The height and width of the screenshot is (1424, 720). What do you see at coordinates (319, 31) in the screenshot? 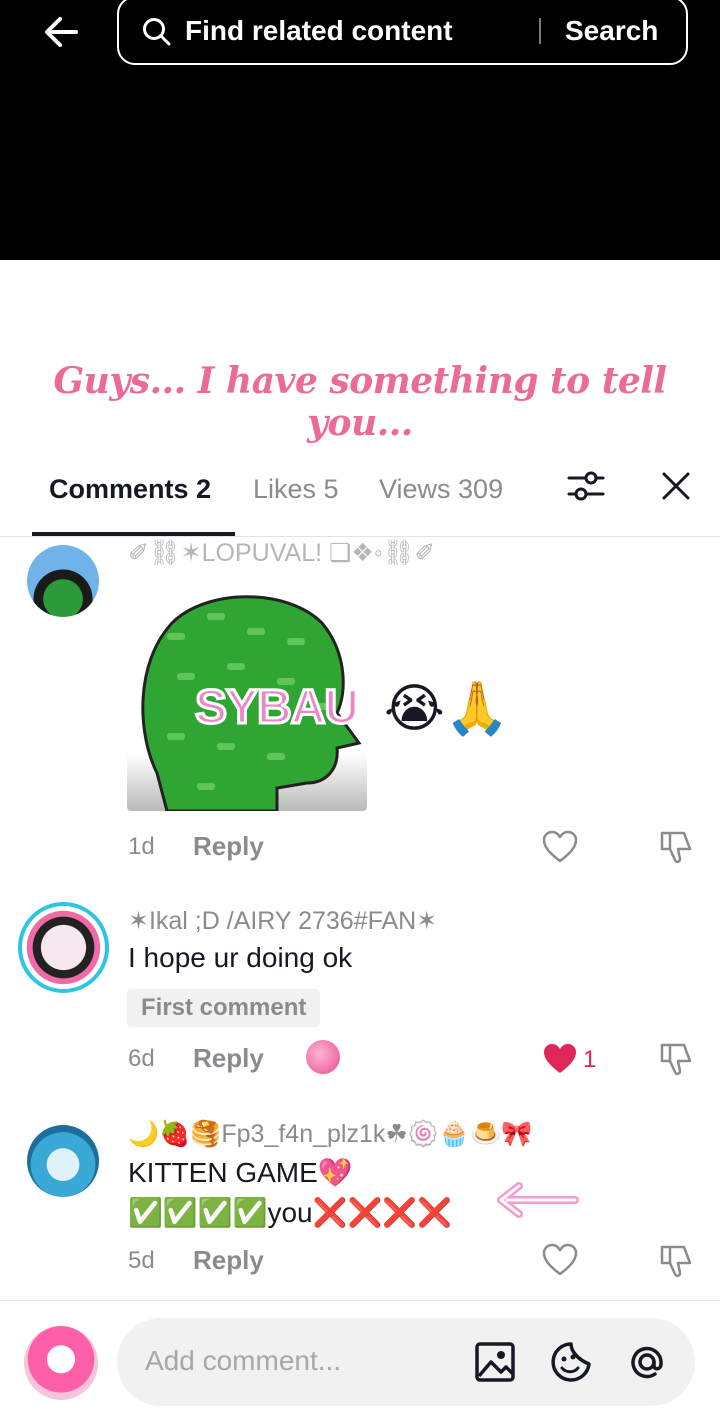
I see `search-input: Find related content` at bounding box center [319, 31].